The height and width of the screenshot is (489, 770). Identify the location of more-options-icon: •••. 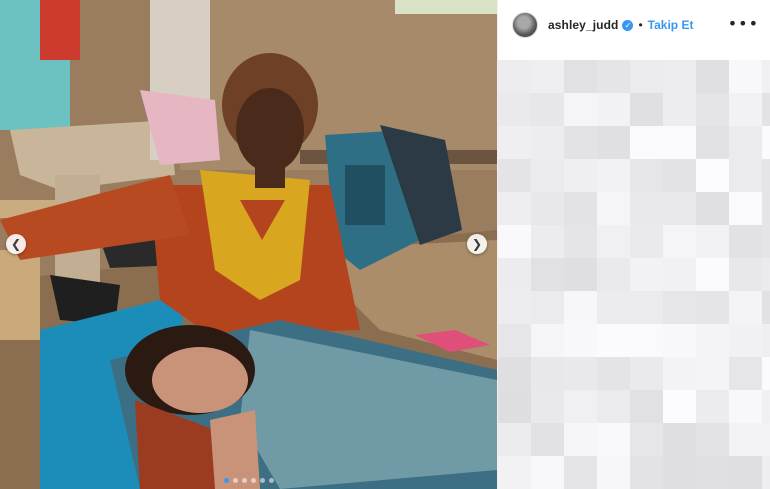
(743, 24).